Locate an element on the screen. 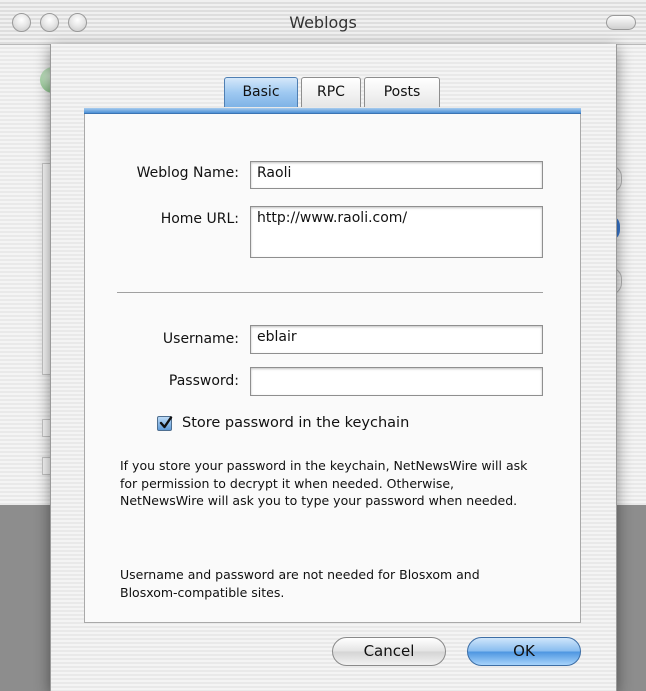  checkmark-icon is located at coordinates (166, 422).